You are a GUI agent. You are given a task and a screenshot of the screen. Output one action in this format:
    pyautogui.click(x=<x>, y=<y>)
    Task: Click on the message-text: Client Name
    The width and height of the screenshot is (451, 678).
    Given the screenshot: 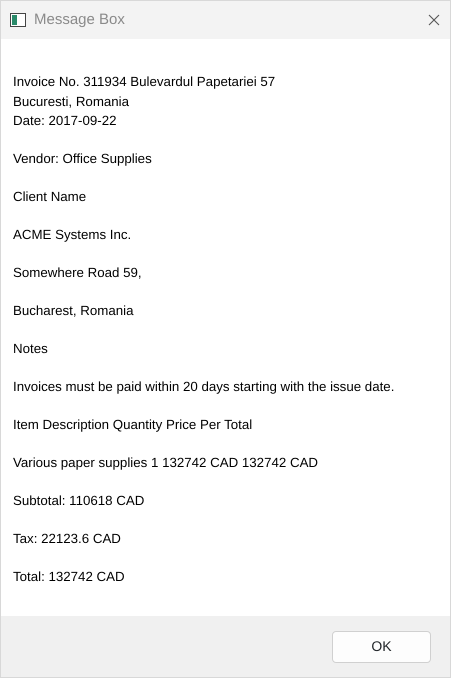 What is the action you would take?
    pyautogui.click(x=50, y=197)
    